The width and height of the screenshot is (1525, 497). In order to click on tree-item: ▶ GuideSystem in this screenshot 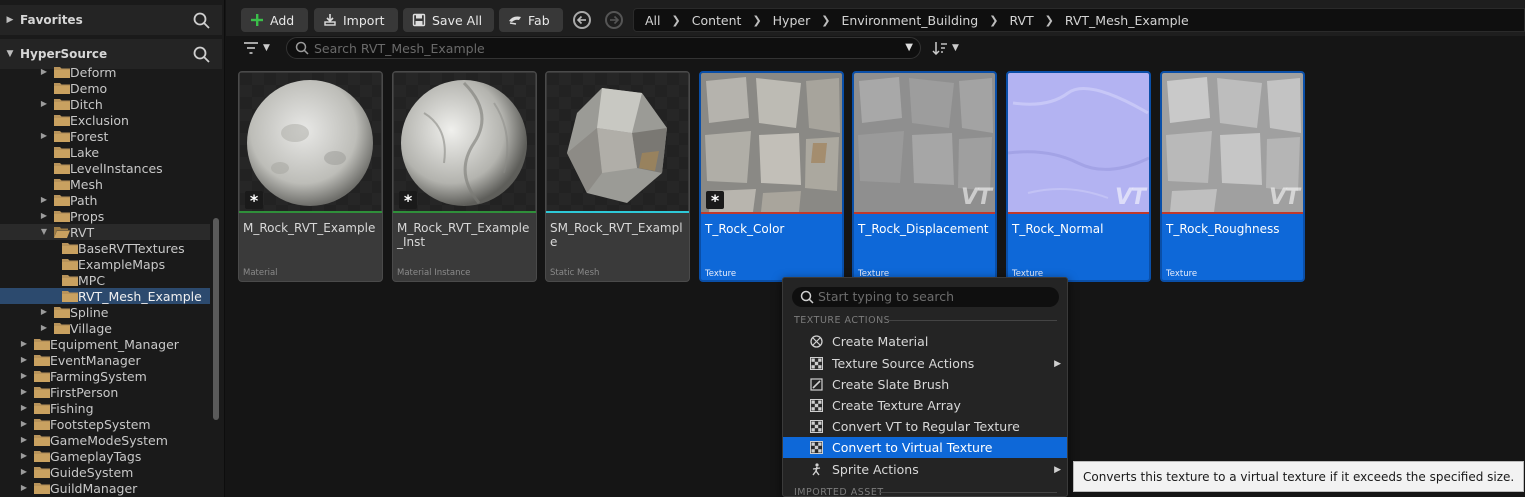, I will do `click(105, 472)`.